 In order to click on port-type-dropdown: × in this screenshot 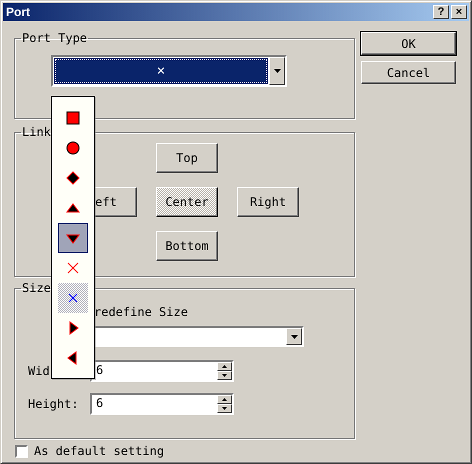, I will do `click(169, 71)`.